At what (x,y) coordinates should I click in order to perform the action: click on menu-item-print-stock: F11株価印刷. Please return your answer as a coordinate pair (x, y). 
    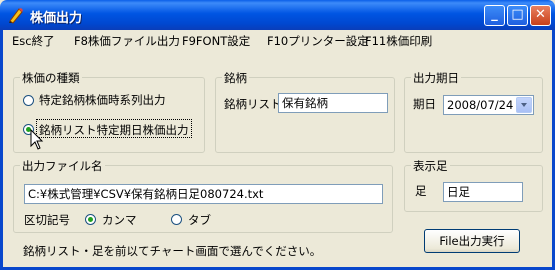
    Looking at the image, I should click on (398, 41).